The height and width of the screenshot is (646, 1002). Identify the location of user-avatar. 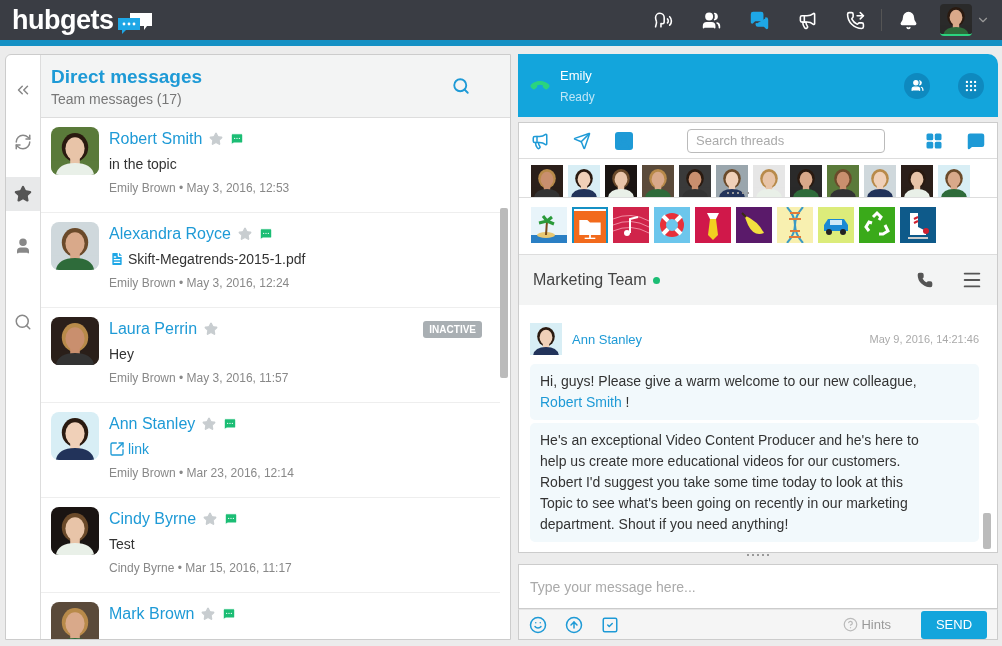
(956, 20).